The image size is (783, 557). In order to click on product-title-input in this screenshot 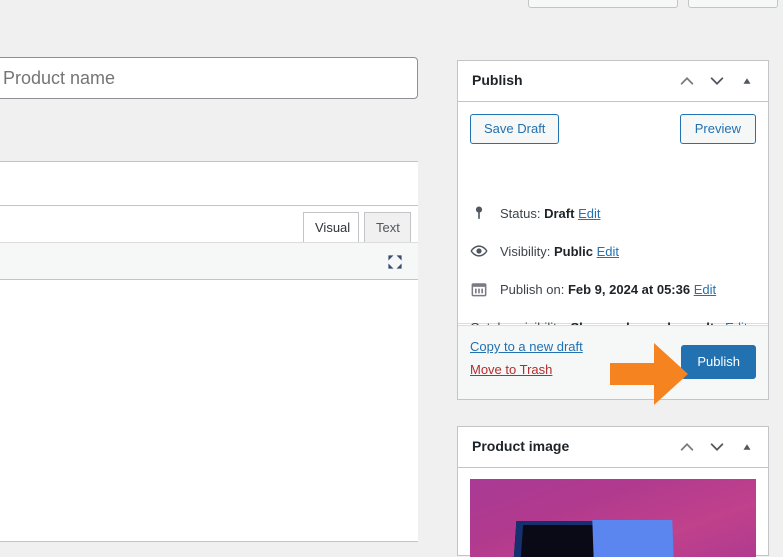, I will do `click(209, 78)`.